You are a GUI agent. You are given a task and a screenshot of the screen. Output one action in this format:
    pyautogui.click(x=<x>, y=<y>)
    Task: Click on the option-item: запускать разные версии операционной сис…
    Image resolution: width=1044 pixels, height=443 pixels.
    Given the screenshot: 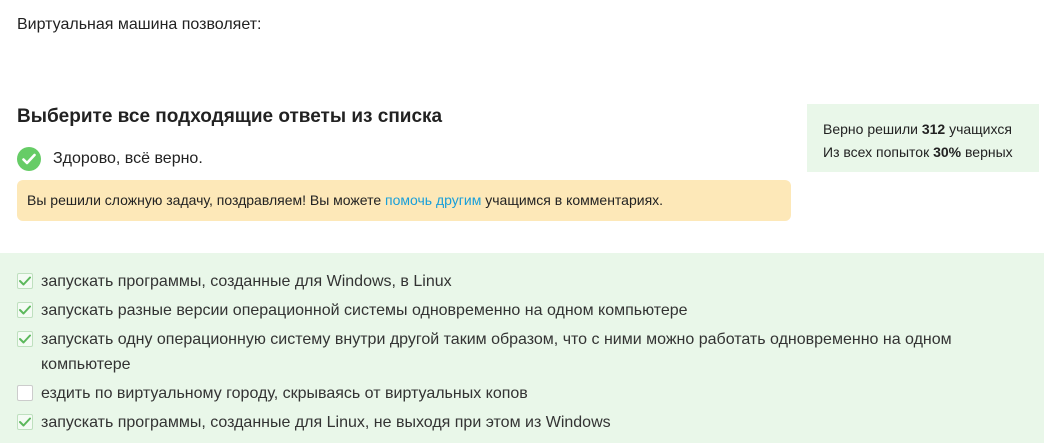 What is the action you would take?
    pyautogui.click(x=522, y=310)
    